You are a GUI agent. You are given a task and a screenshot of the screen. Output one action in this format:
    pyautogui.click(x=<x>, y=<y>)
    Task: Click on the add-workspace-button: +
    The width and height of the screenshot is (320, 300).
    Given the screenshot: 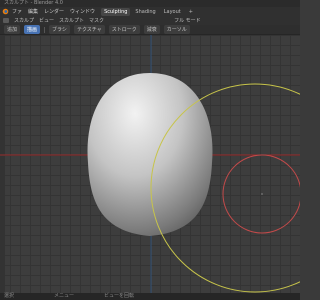 What is the action you would take?
    pyautogui.click(x=191, y=12)
    